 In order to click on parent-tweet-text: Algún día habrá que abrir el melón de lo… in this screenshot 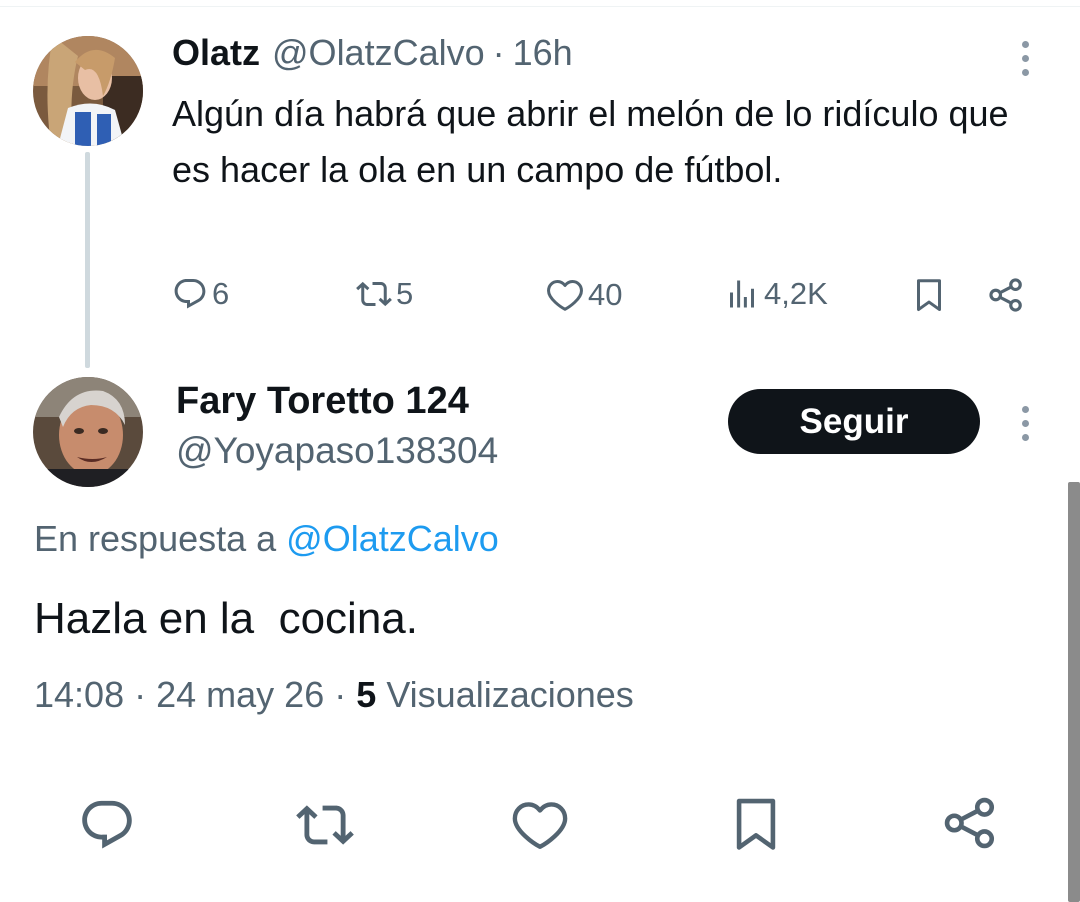, I will do `click(590, 141)`.